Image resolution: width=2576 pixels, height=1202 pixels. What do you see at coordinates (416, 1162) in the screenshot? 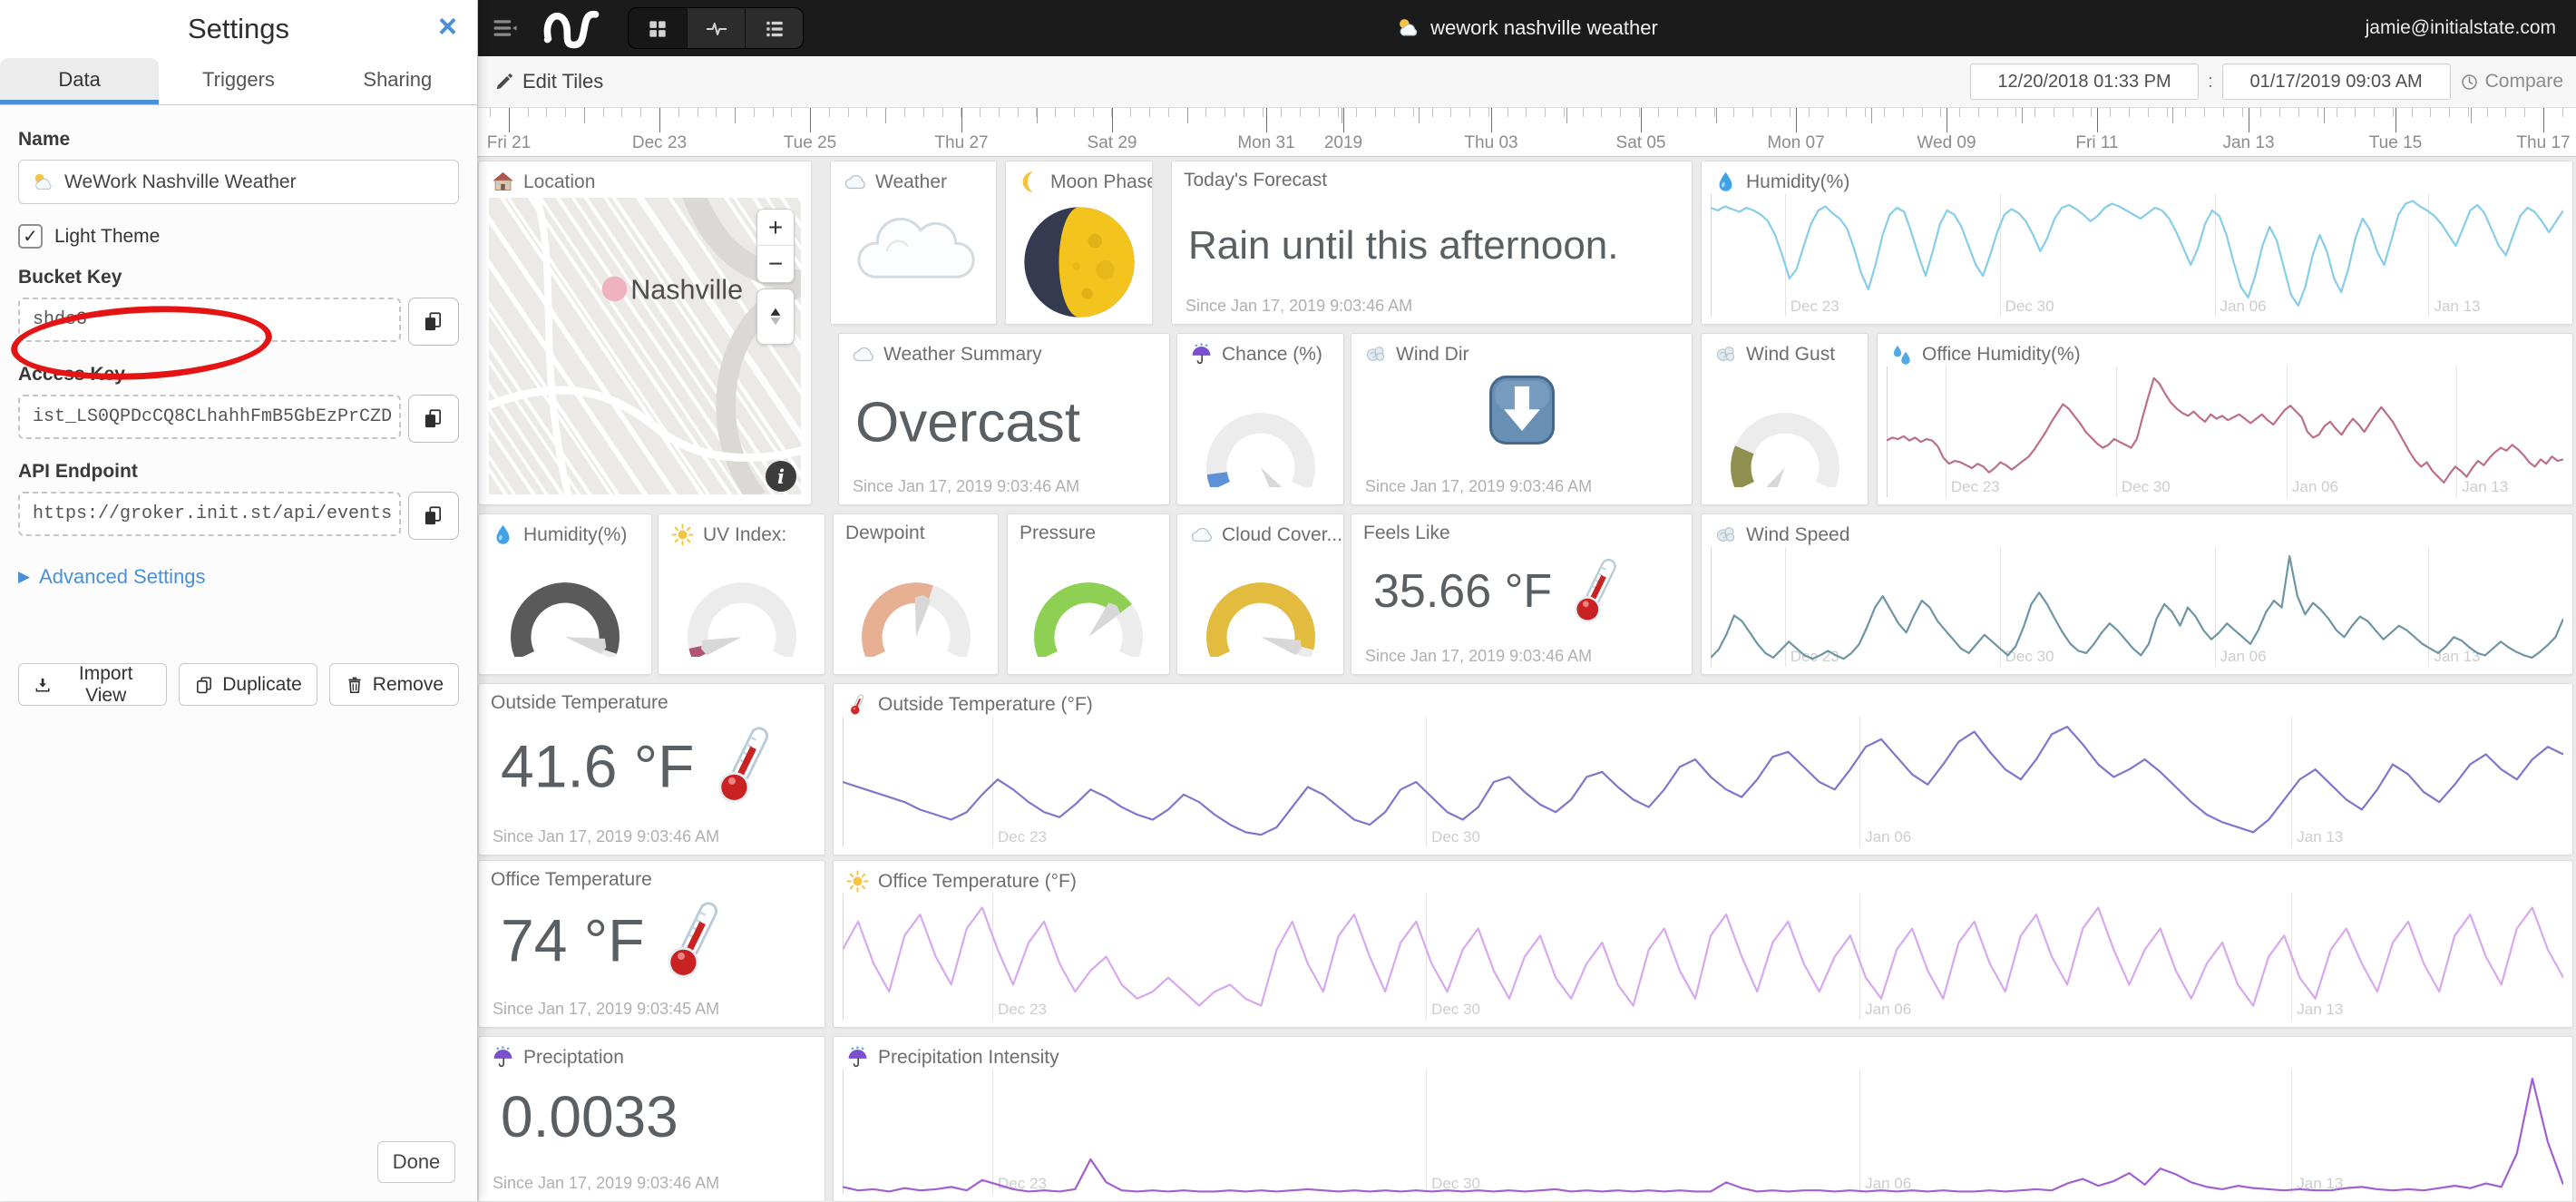
I see `done-button: Done` at bounding box center [416, 1162].